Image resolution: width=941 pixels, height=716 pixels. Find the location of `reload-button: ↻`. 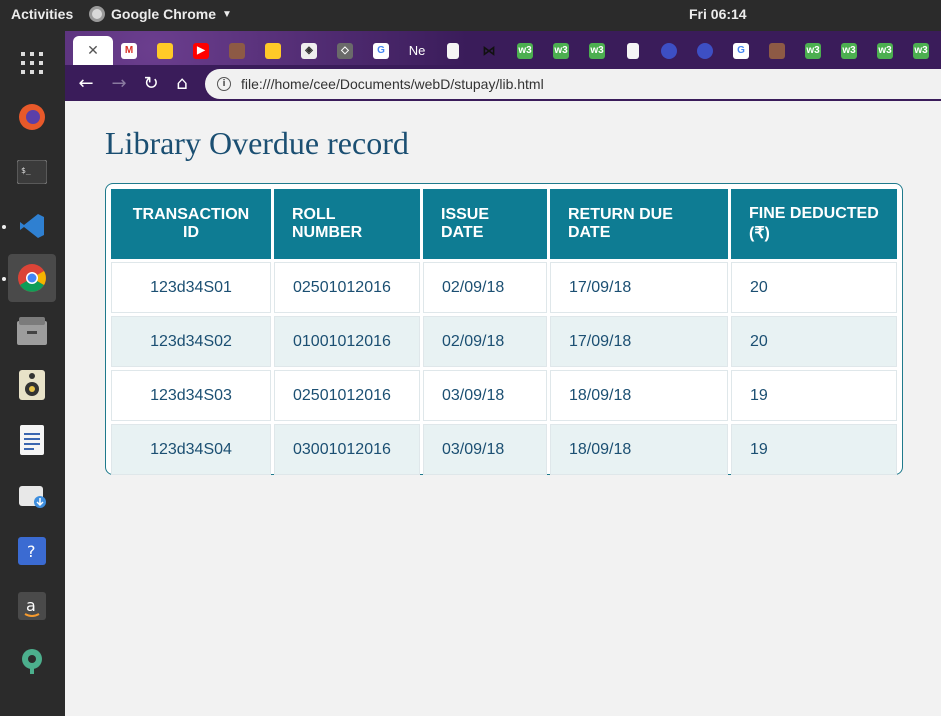

reload-button: ↻ is located at coordinates (151, 83).